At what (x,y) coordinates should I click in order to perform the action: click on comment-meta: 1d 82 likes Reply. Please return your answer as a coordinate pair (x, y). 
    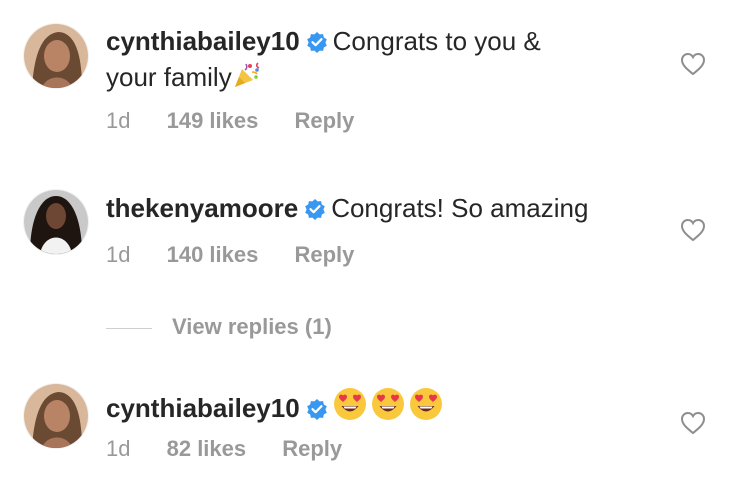
    Looking at the image, I should click on (239, 449).